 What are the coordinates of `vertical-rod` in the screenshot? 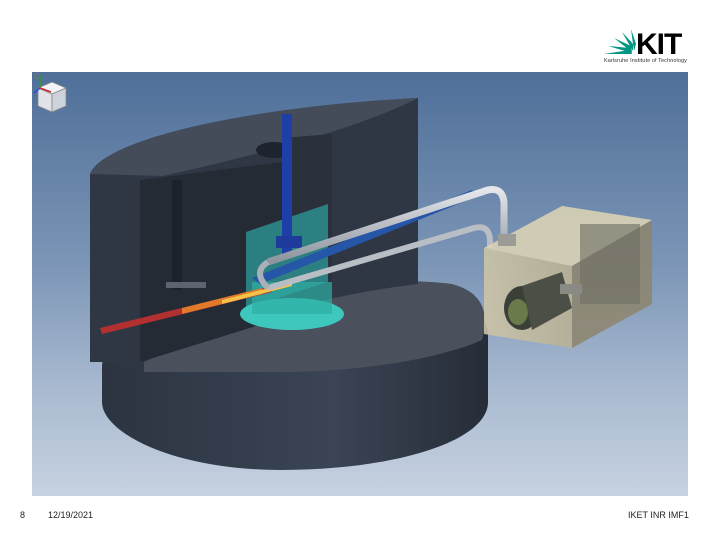 It's located at (287, 184).